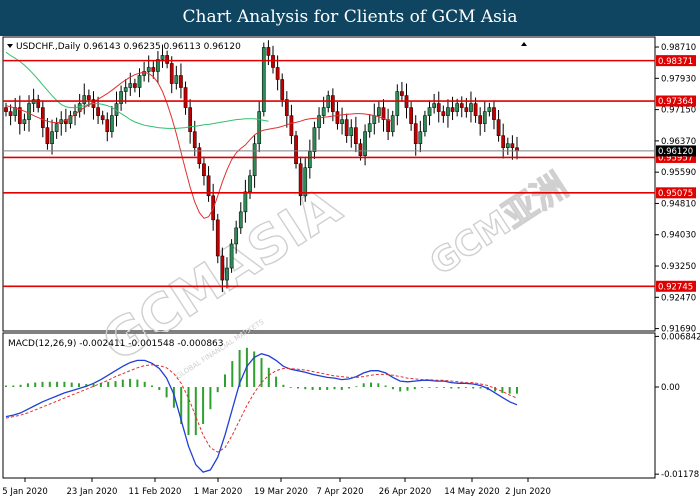 Image resolution: width=700 pixels, height=500 pixels. What do you see at coordinates (155, 492) in the screenshot?
I see `x-tick-label: 11 Feb 2020` at bounding box center [155, 492].